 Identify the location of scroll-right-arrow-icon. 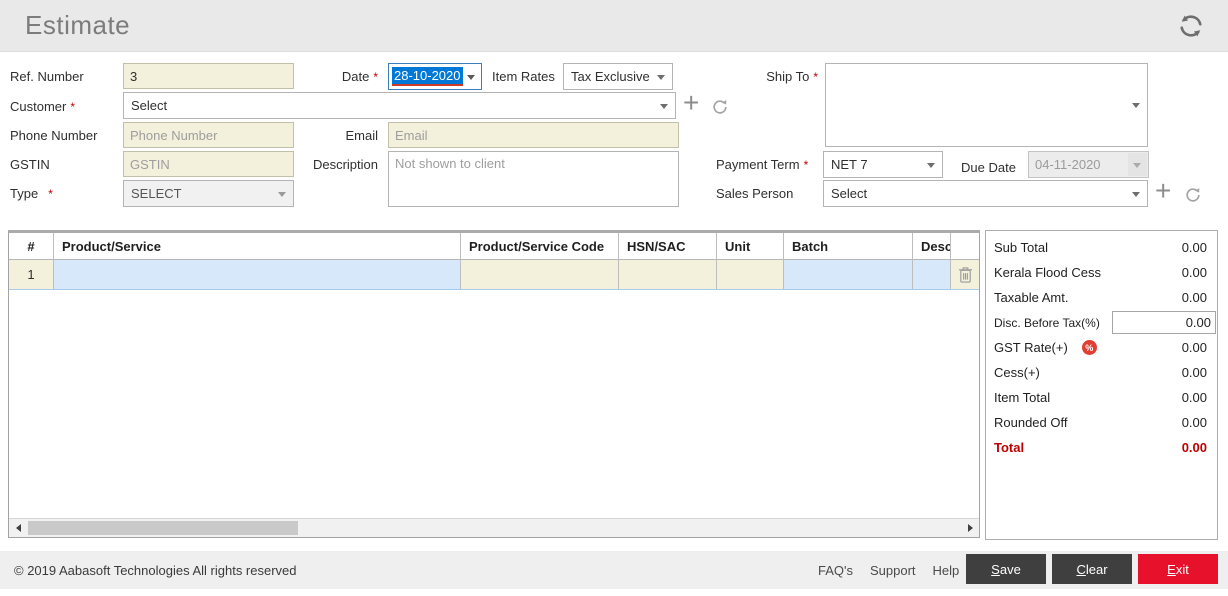
(970, 528).